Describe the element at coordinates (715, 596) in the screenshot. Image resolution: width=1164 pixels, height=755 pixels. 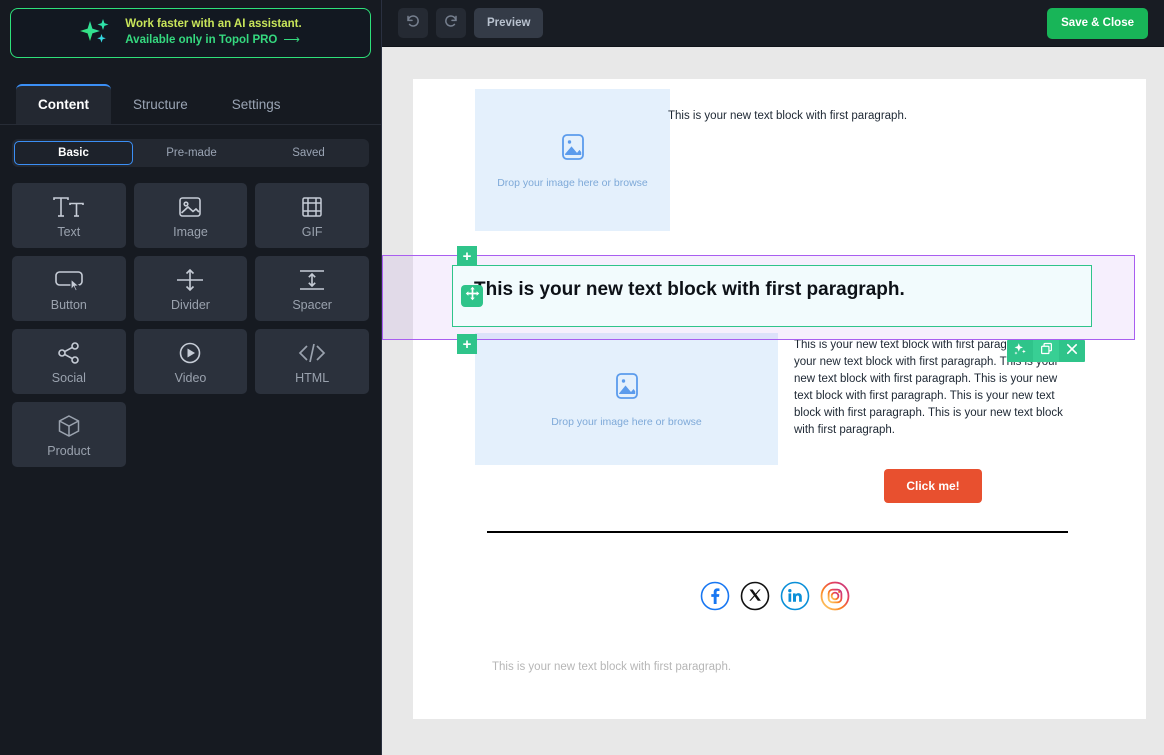
I see `facebook-icon` at that location.